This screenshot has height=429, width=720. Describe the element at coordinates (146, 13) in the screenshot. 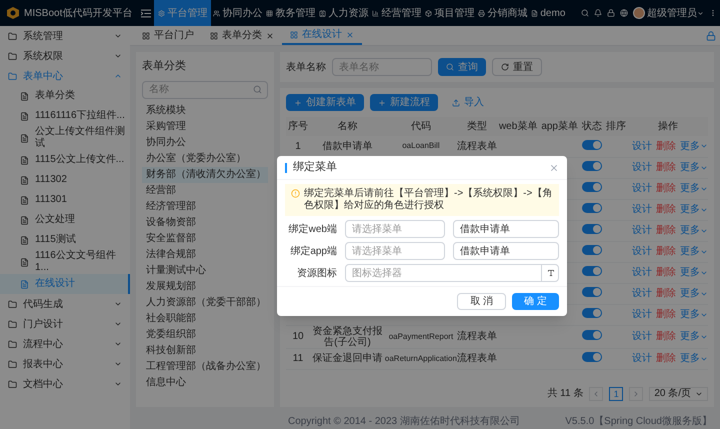

I see `menu-toggle-icon` at that location.